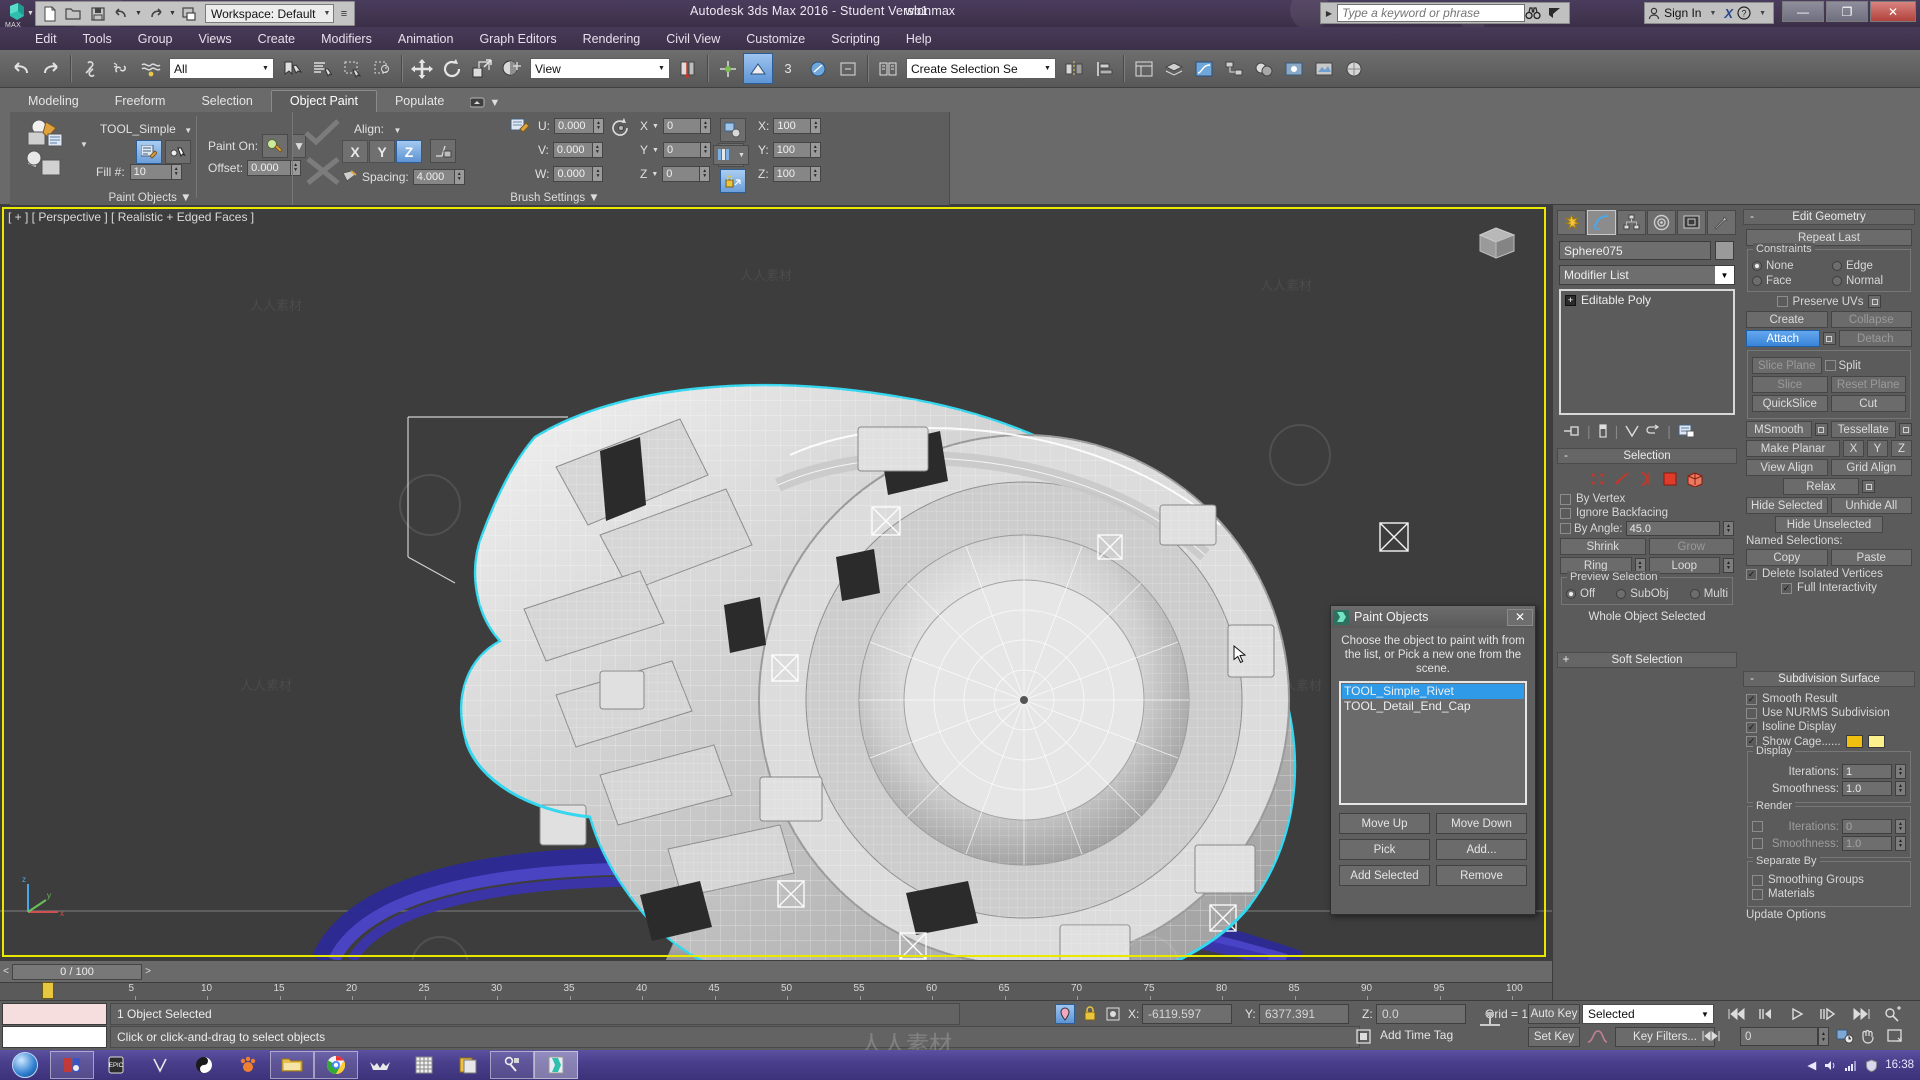 Image resolution: width=1920 pixels, height=1080 pixels. I want to click on select-by-name-icon, so click(322, 68).